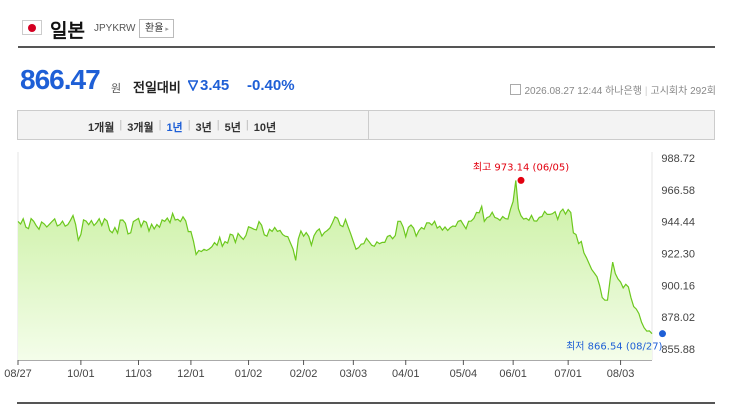 This screenshot has width=733, height=420. Describe the element at coordinates (621, 374) in the screenshot. I see `x-tick-label: 08/03` at that location.